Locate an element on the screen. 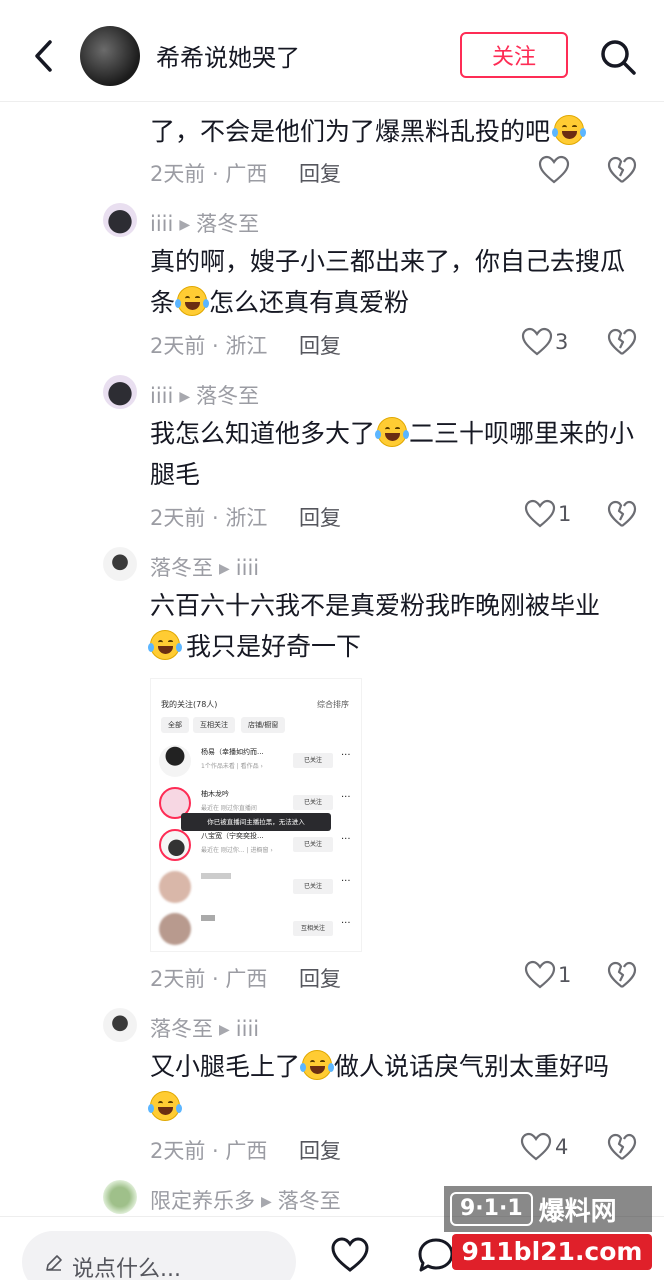 The width and height of the screenshot is (664, 1280). like-heart-icon is located at coordinates (350, 1255).